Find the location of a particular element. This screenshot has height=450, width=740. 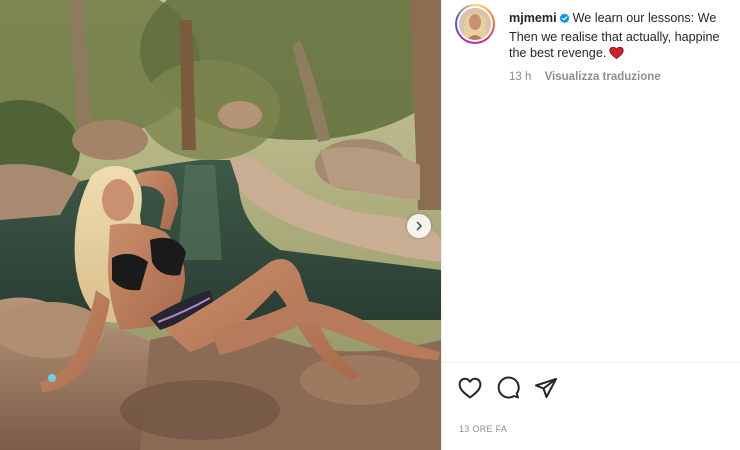

paper-plane-icon is located at coordinates (546, 388).